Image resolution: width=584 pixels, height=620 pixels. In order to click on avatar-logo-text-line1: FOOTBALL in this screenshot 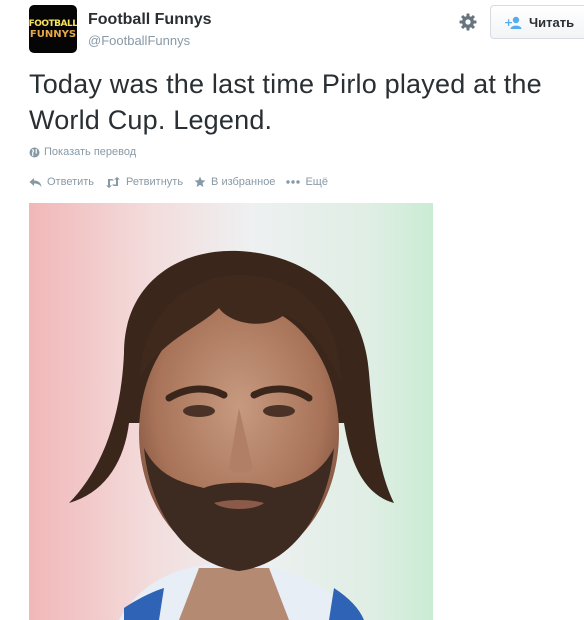, I will do `click(53, 23)`.